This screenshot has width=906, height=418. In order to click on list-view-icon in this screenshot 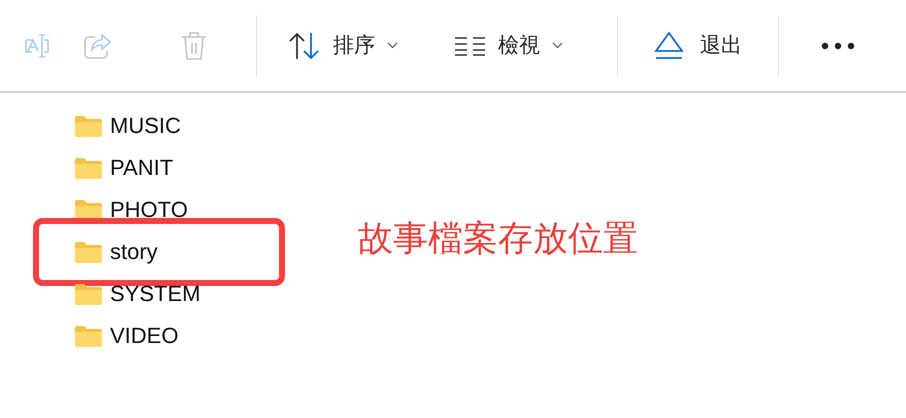, I will do `click(470, 46)`.